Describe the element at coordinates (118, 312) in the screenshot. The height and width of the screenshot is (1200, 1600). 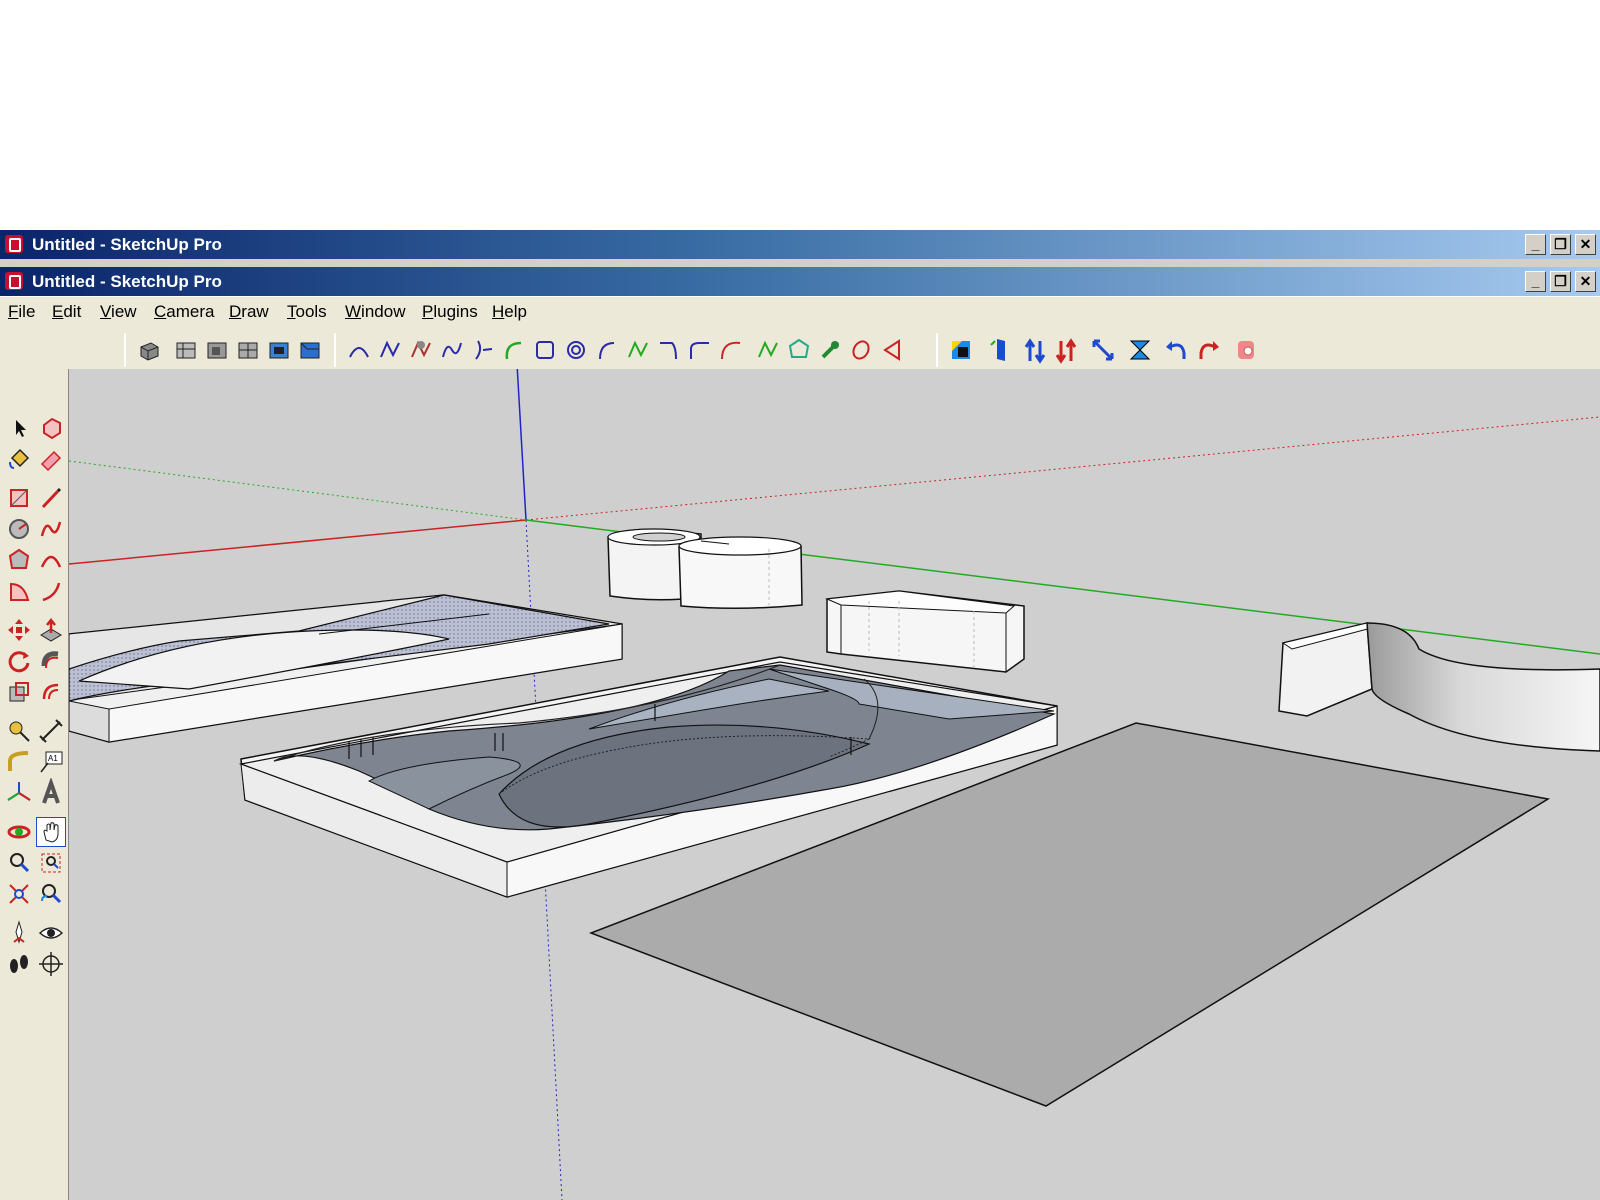
I see `menu-view: View` at that location.